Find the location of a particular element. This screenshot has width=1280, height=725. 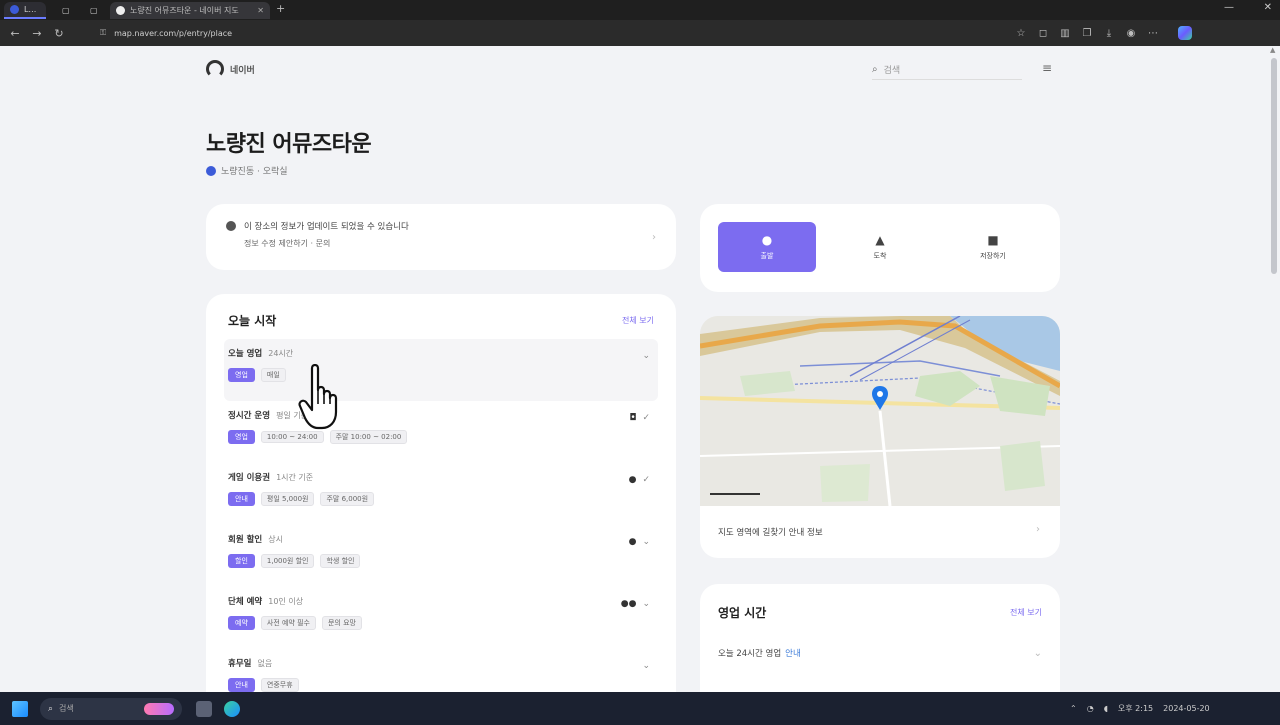

taskbar-search-placeholder: 검색 is located at coordinates (66, 708).